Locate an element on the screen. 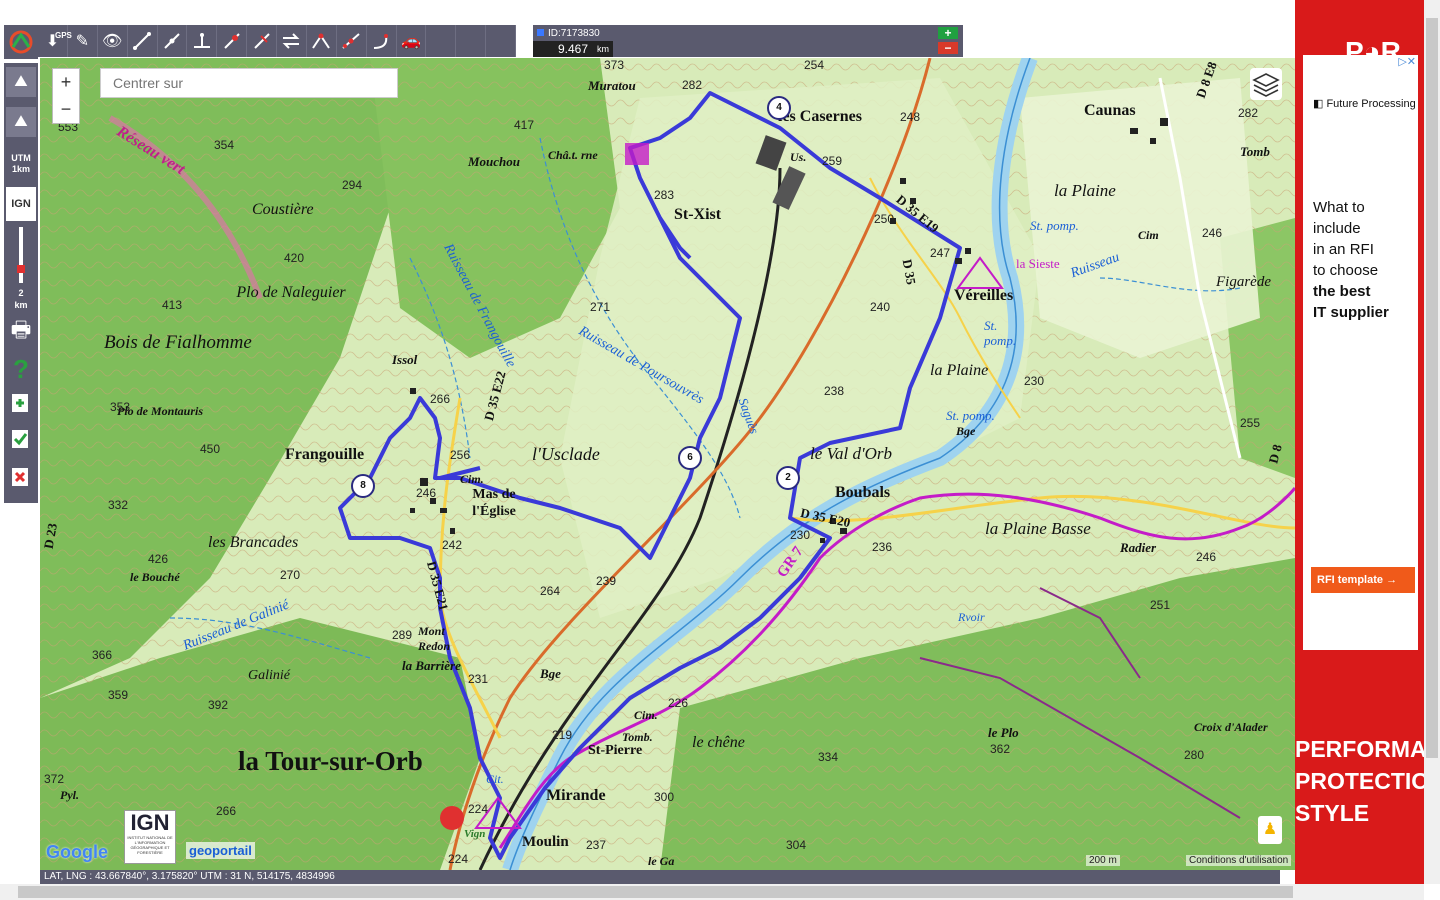 The image size is (1440, 900). join-button is located at coordinates (322, 41).